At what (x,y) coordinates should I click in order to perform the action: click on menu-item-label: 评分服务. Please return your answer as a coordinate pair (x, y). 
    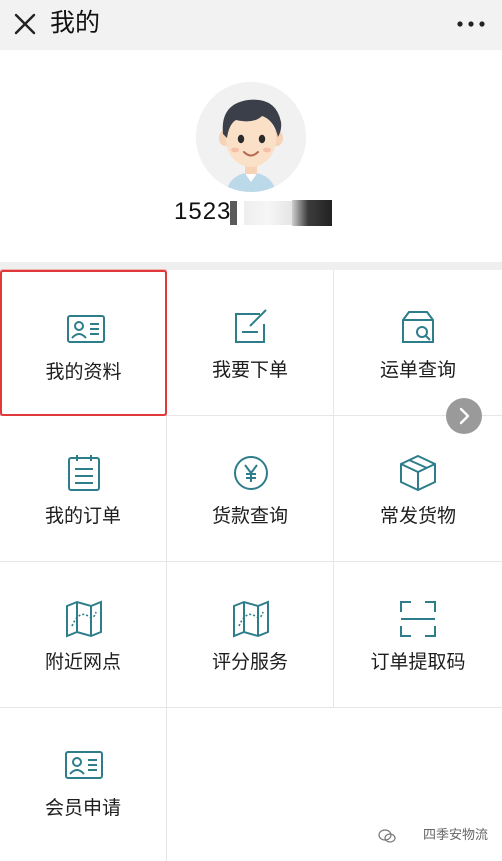
    Looking at the image, I should click on (249, 662).